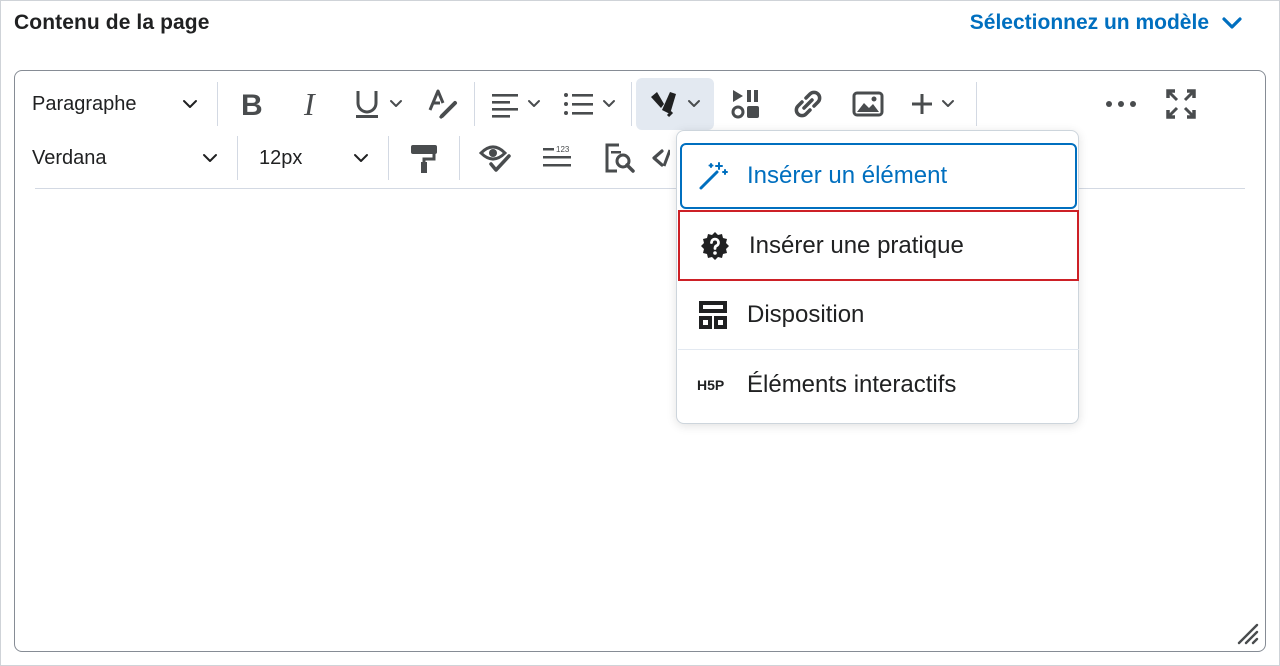 The width and height of the screenshot is (1280, 666). Describe the element at coordinates (1248, 634) in the screenshot. I see `resize-handle-icon` at that location.